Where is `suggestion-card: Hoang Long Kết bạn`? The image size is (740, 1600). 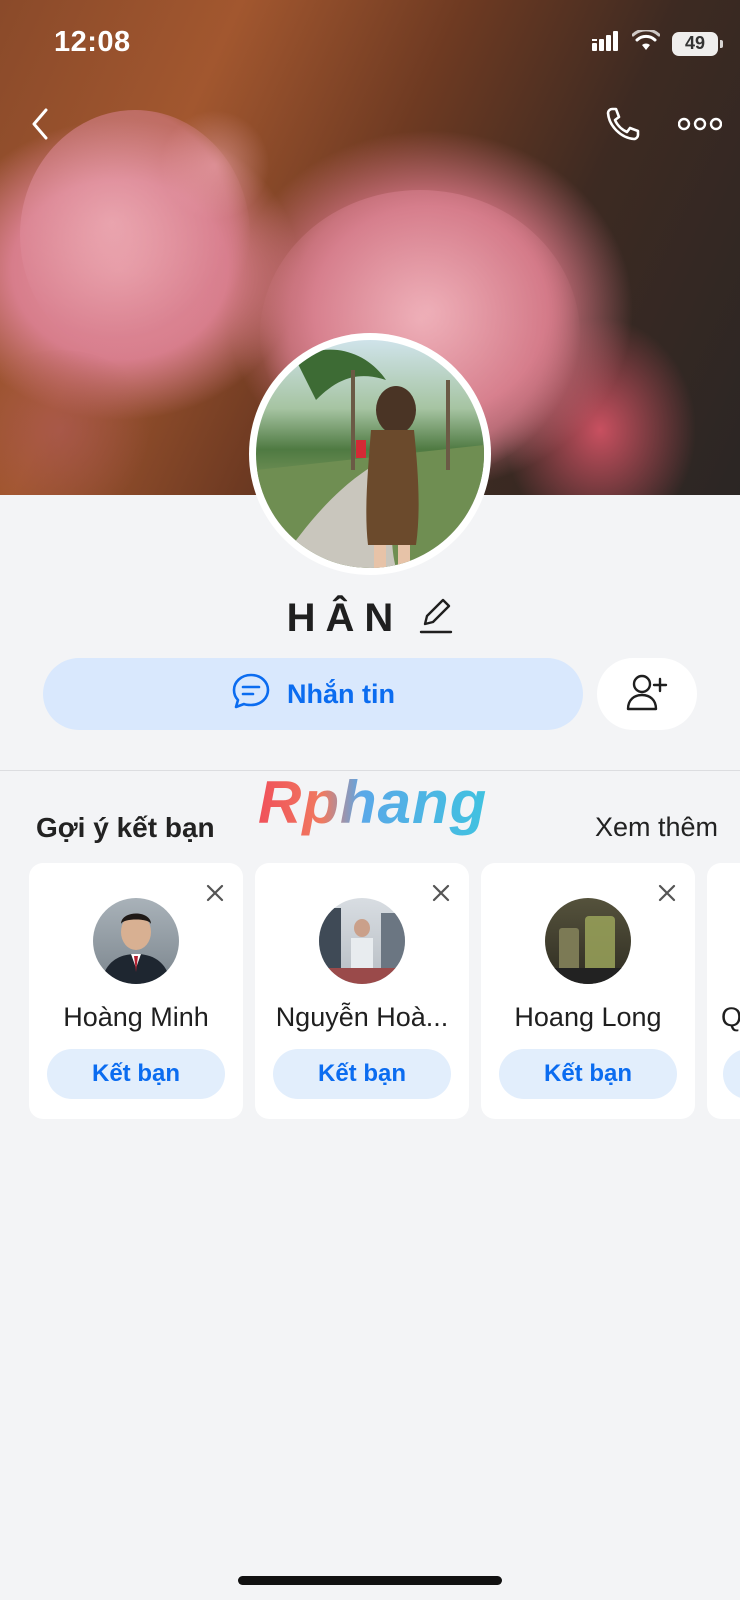 suggestion-card: Hoang Long Kết bạn is located at coordinates (588, 991).